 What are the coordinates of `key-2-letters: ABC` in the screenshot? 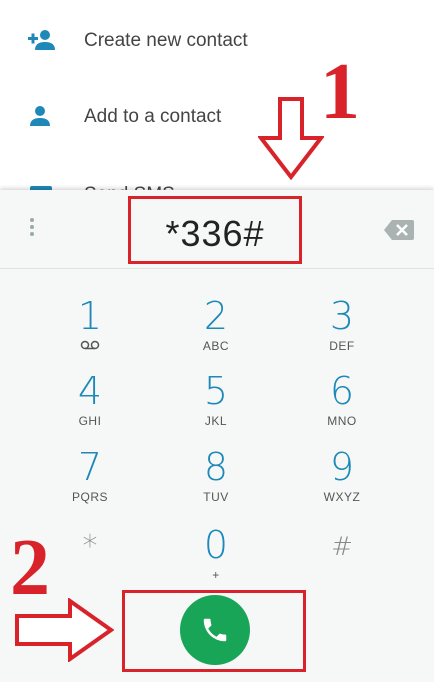 It's located at (216, 346).